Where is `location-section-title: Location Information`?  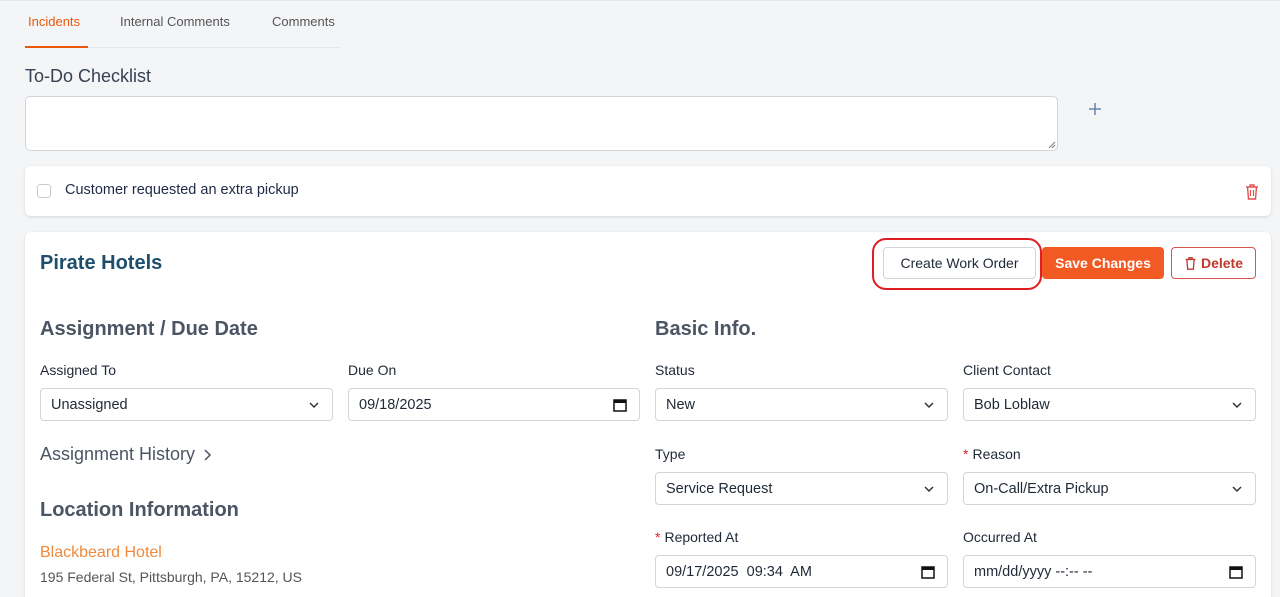 location-section-title: Location Information is located at coordinates (139, 510).